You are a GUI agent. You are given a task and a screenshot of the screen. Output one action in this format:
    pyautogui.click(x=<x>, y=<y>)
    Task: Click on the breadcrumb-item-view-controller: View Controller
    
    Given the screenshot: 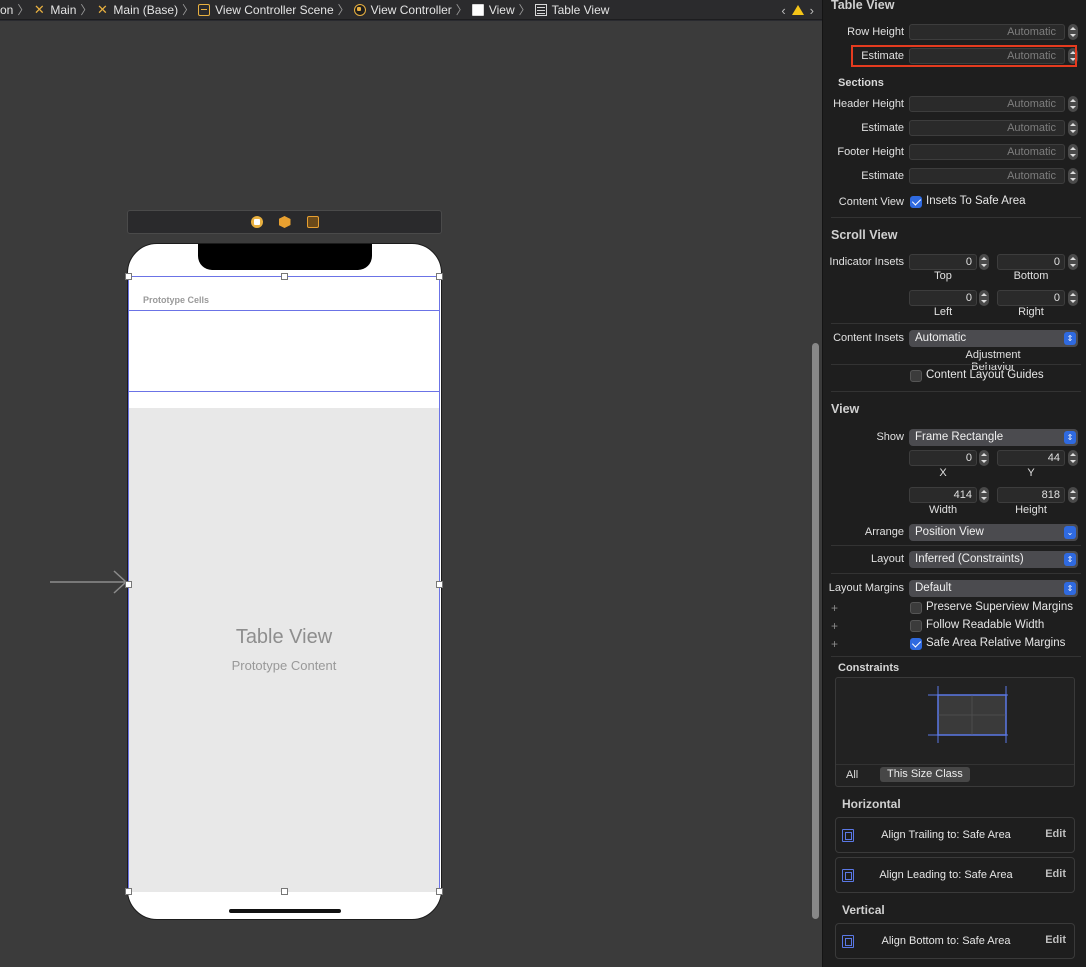 What is the action you would take?
    pyautogui.click(x=402, y=9)
    